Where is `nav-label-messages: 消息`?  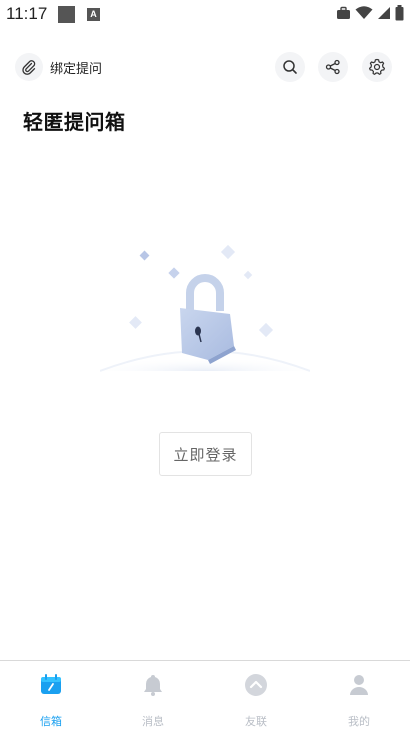
nav-label-messages: 消息 is located at coordinates (153, 721).